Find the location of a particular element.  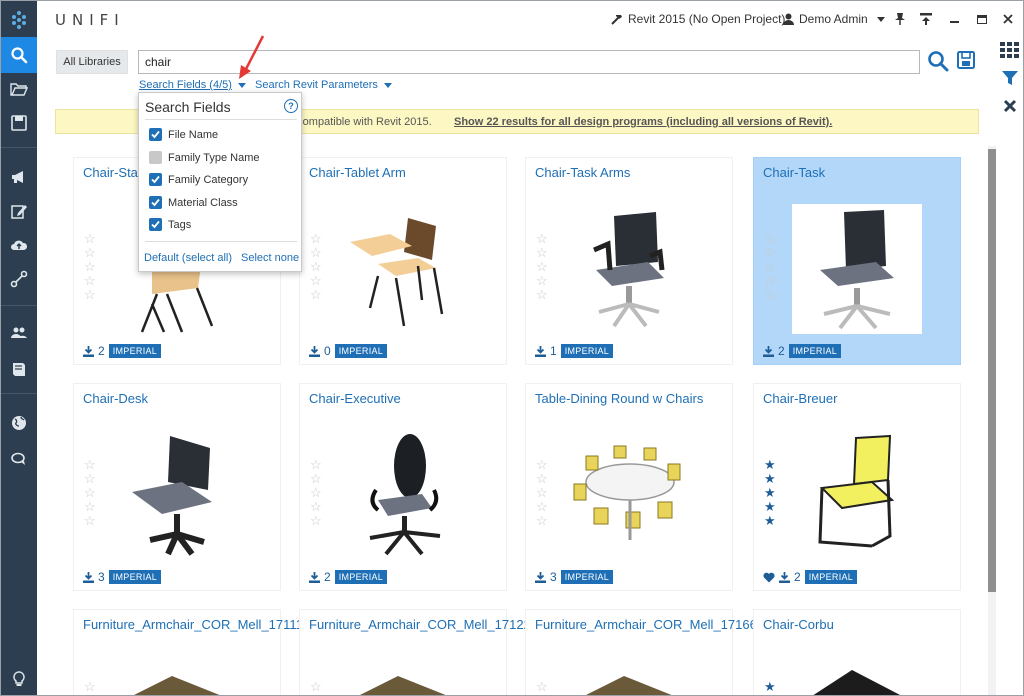

heart-icon is located at coordinates (769, 577).